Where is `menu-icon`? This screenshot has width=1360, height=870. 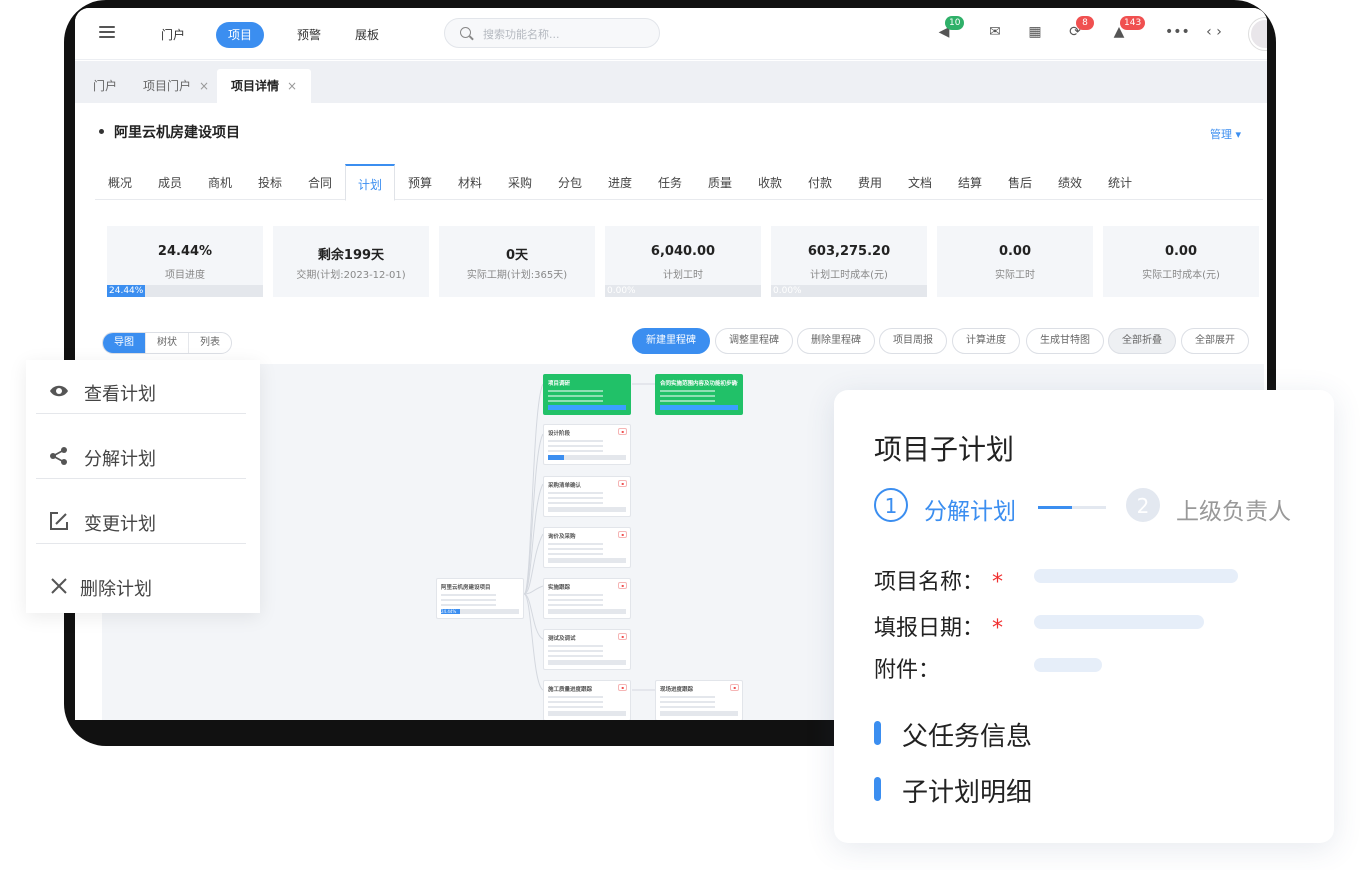 menu-icon is located at coordinates (107, 32).